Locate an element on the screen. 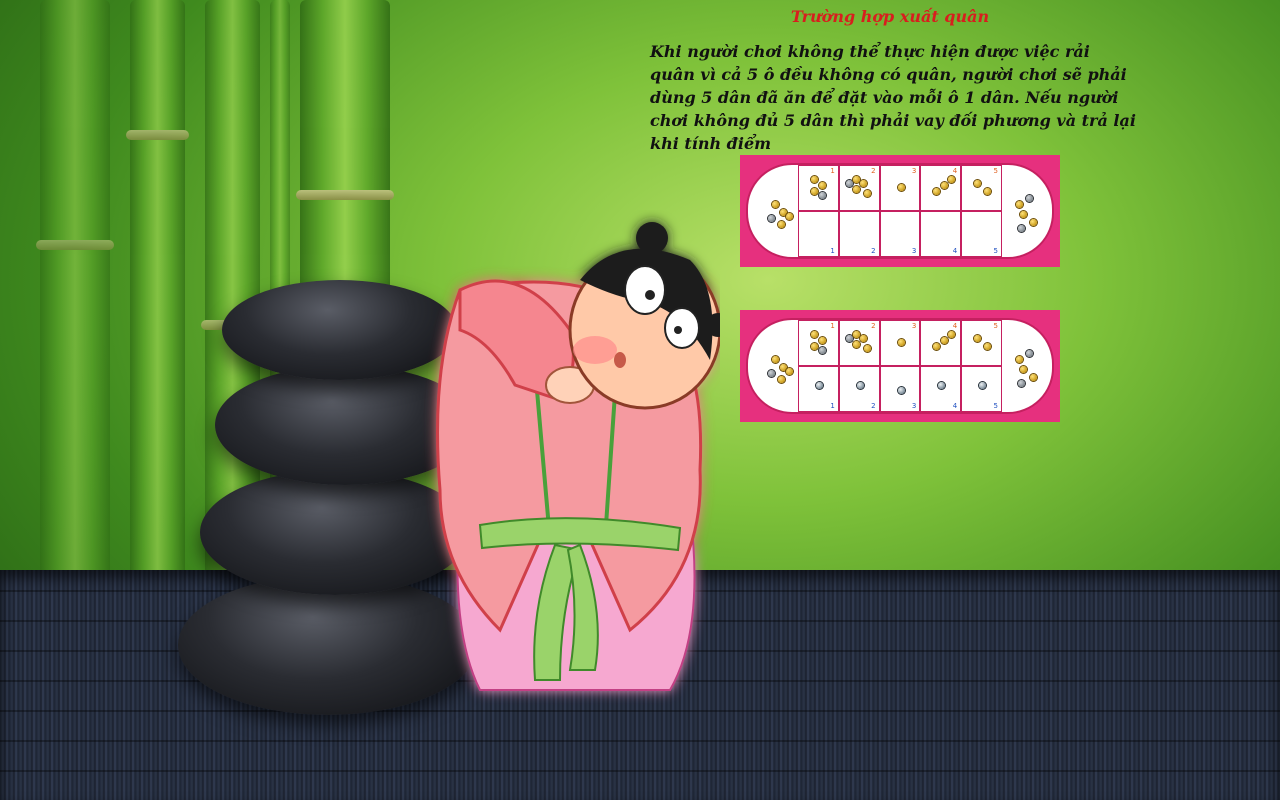 This screenshot has width=1280, height=800. cartoon-girl-bowing-icon is located at coordinates (578, 456).